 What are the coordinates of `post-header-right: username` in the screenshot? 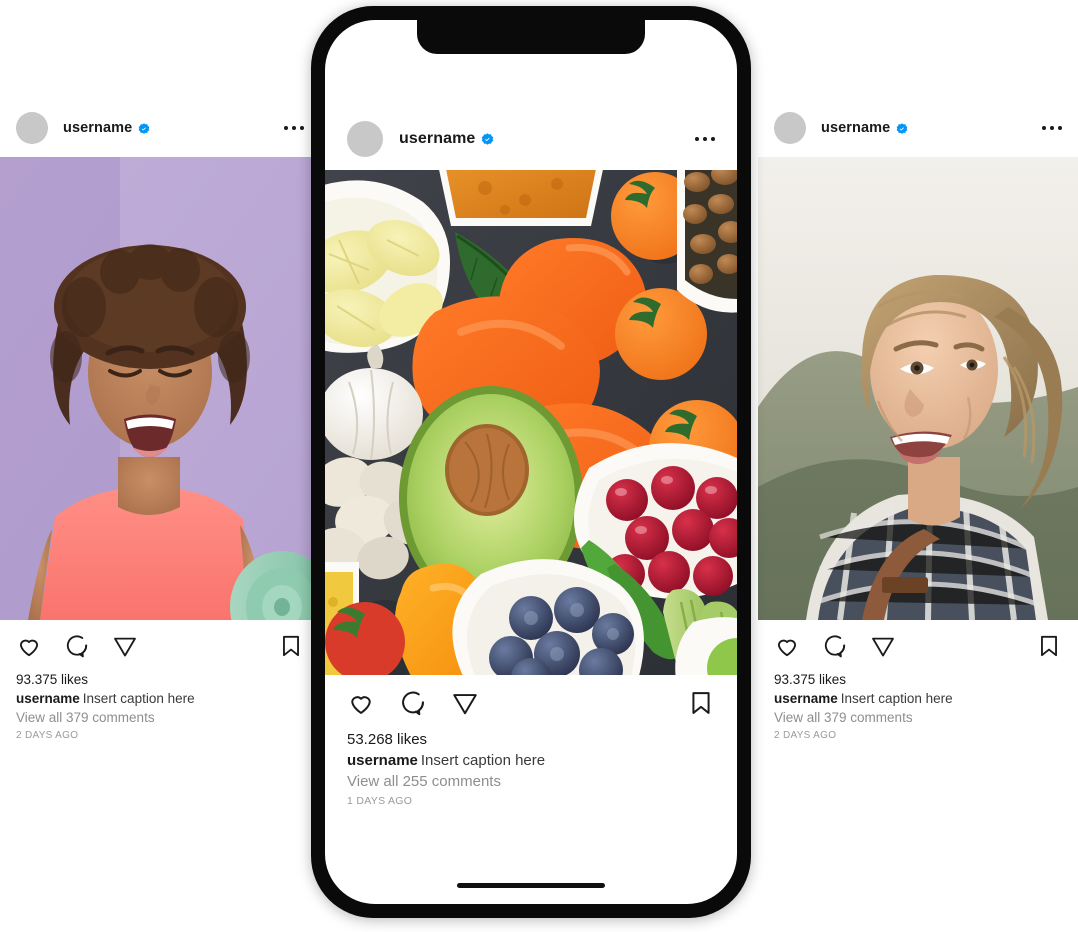 It's located at (918, 128).